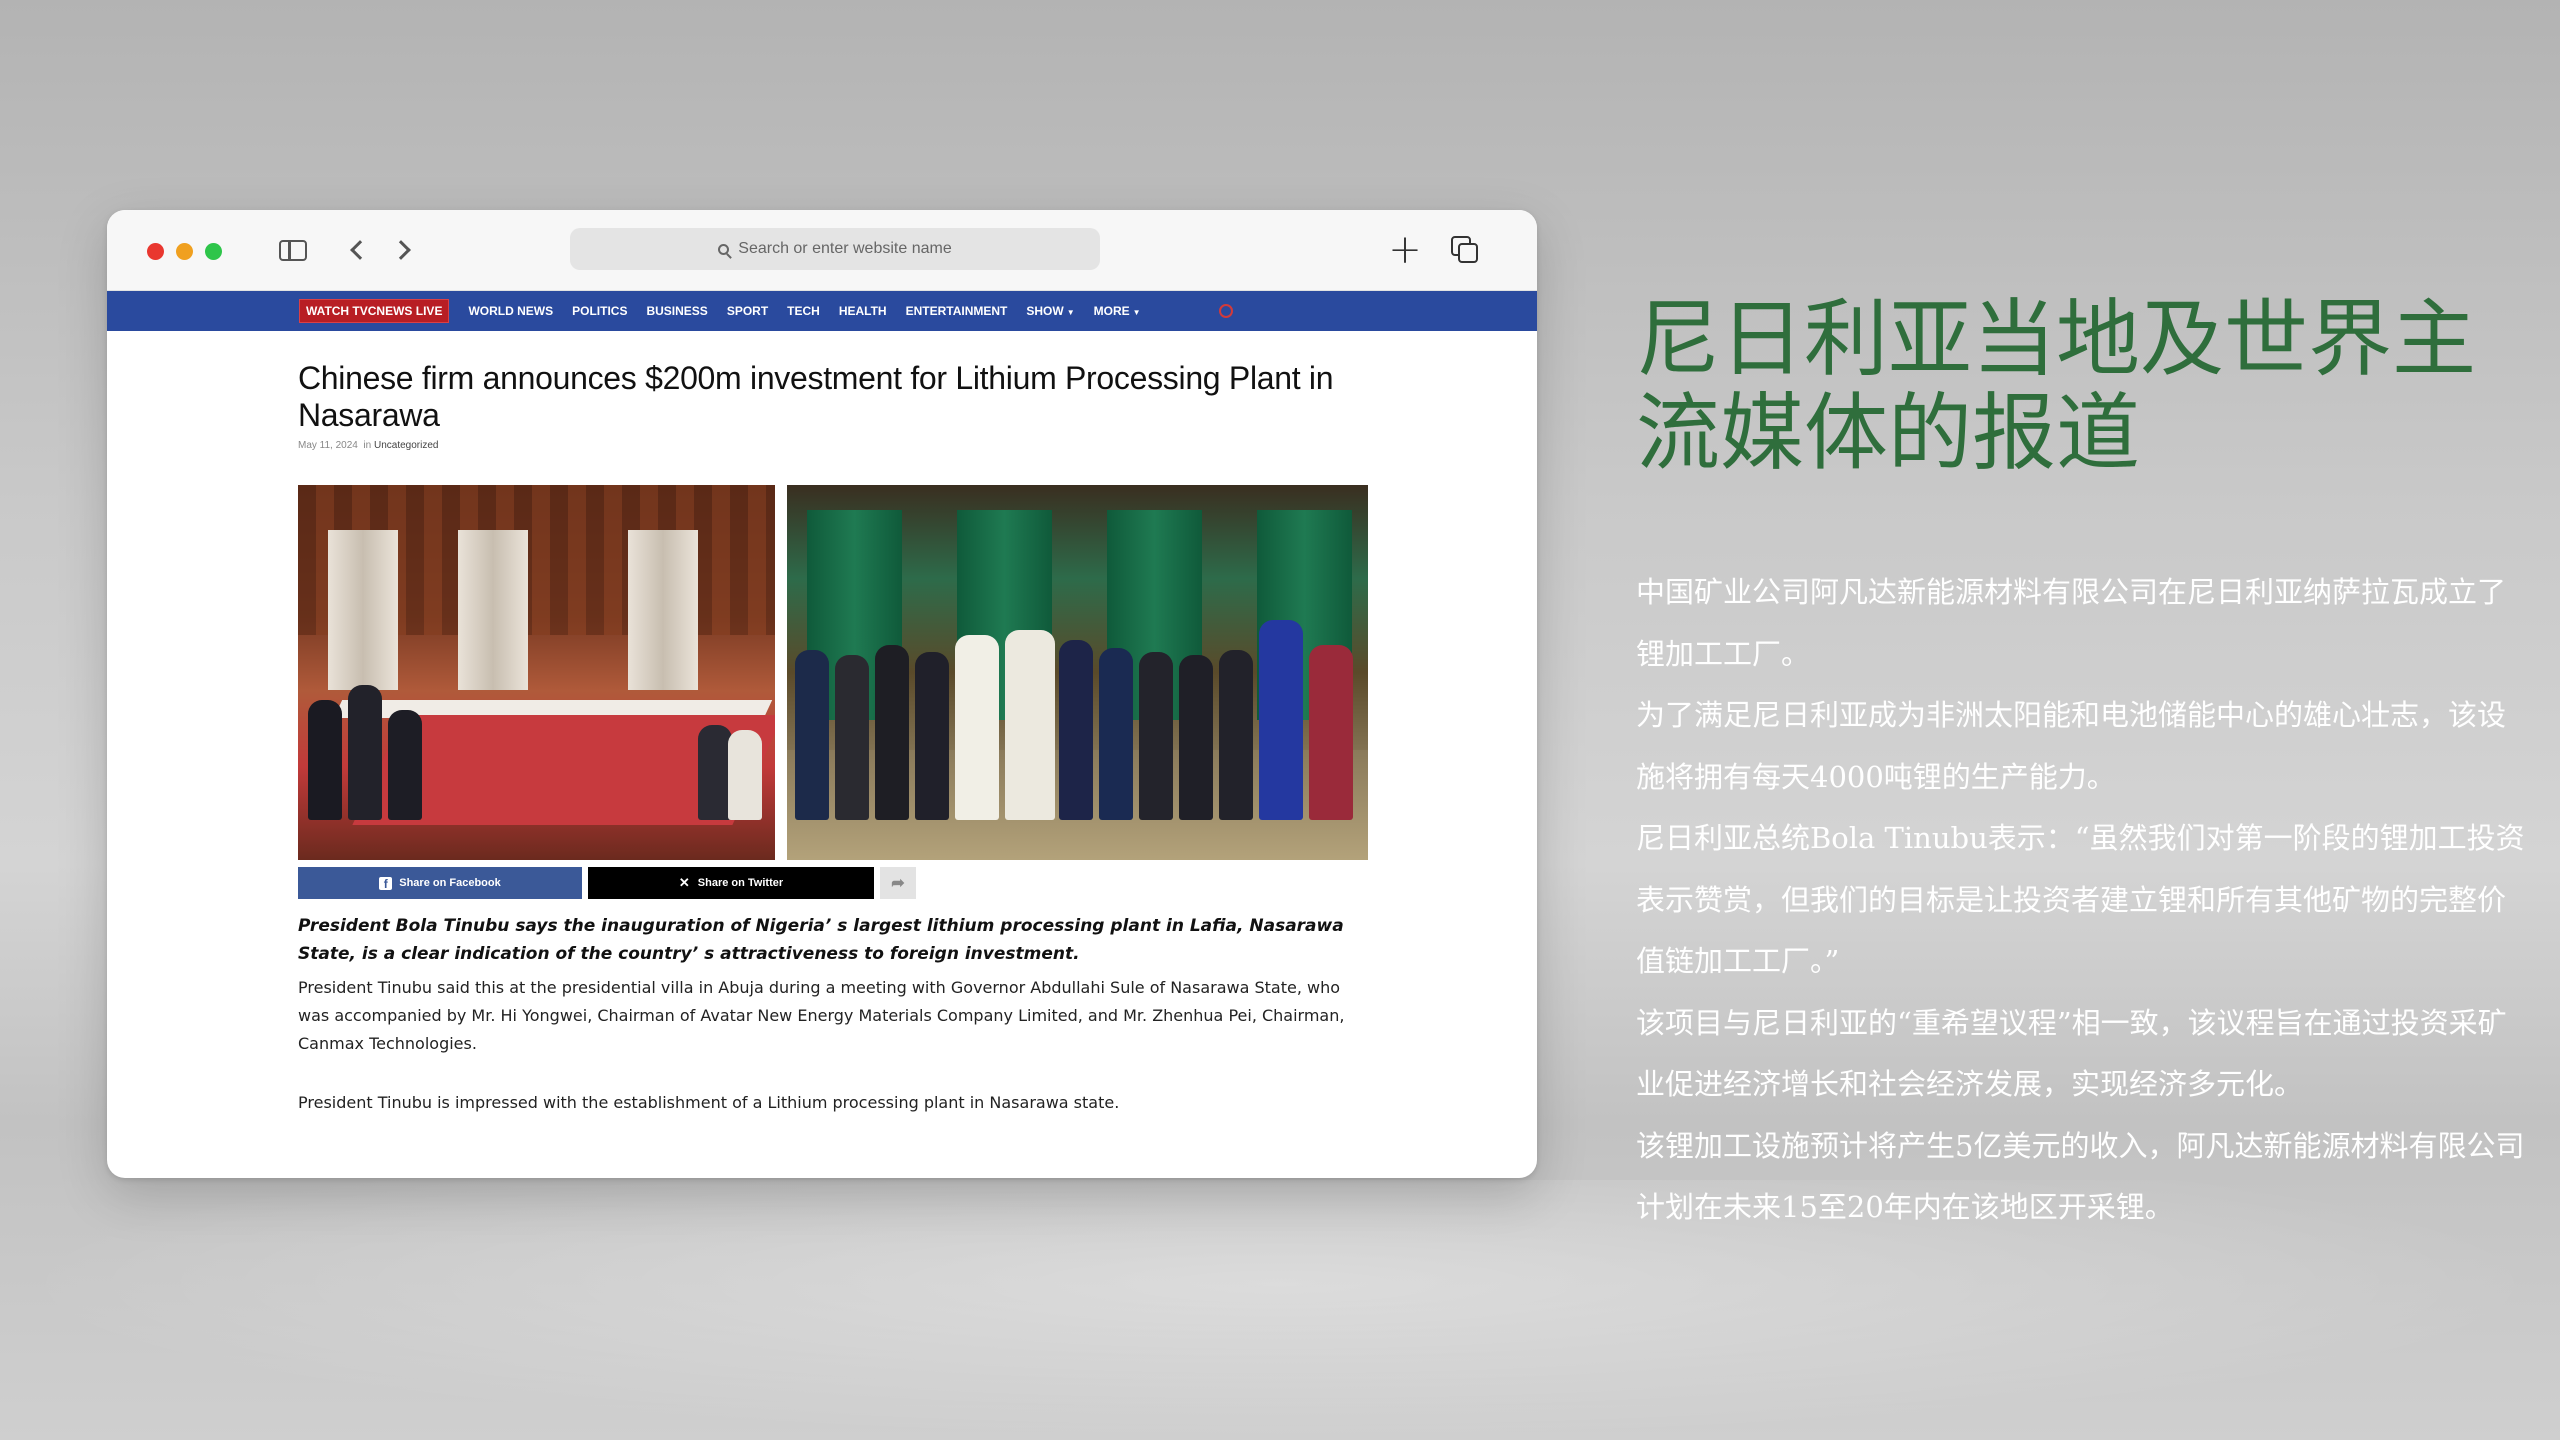 The height and width of the screenshot is (1440, 2560). I want to click on plus-icon: +, so click(1405, 250).